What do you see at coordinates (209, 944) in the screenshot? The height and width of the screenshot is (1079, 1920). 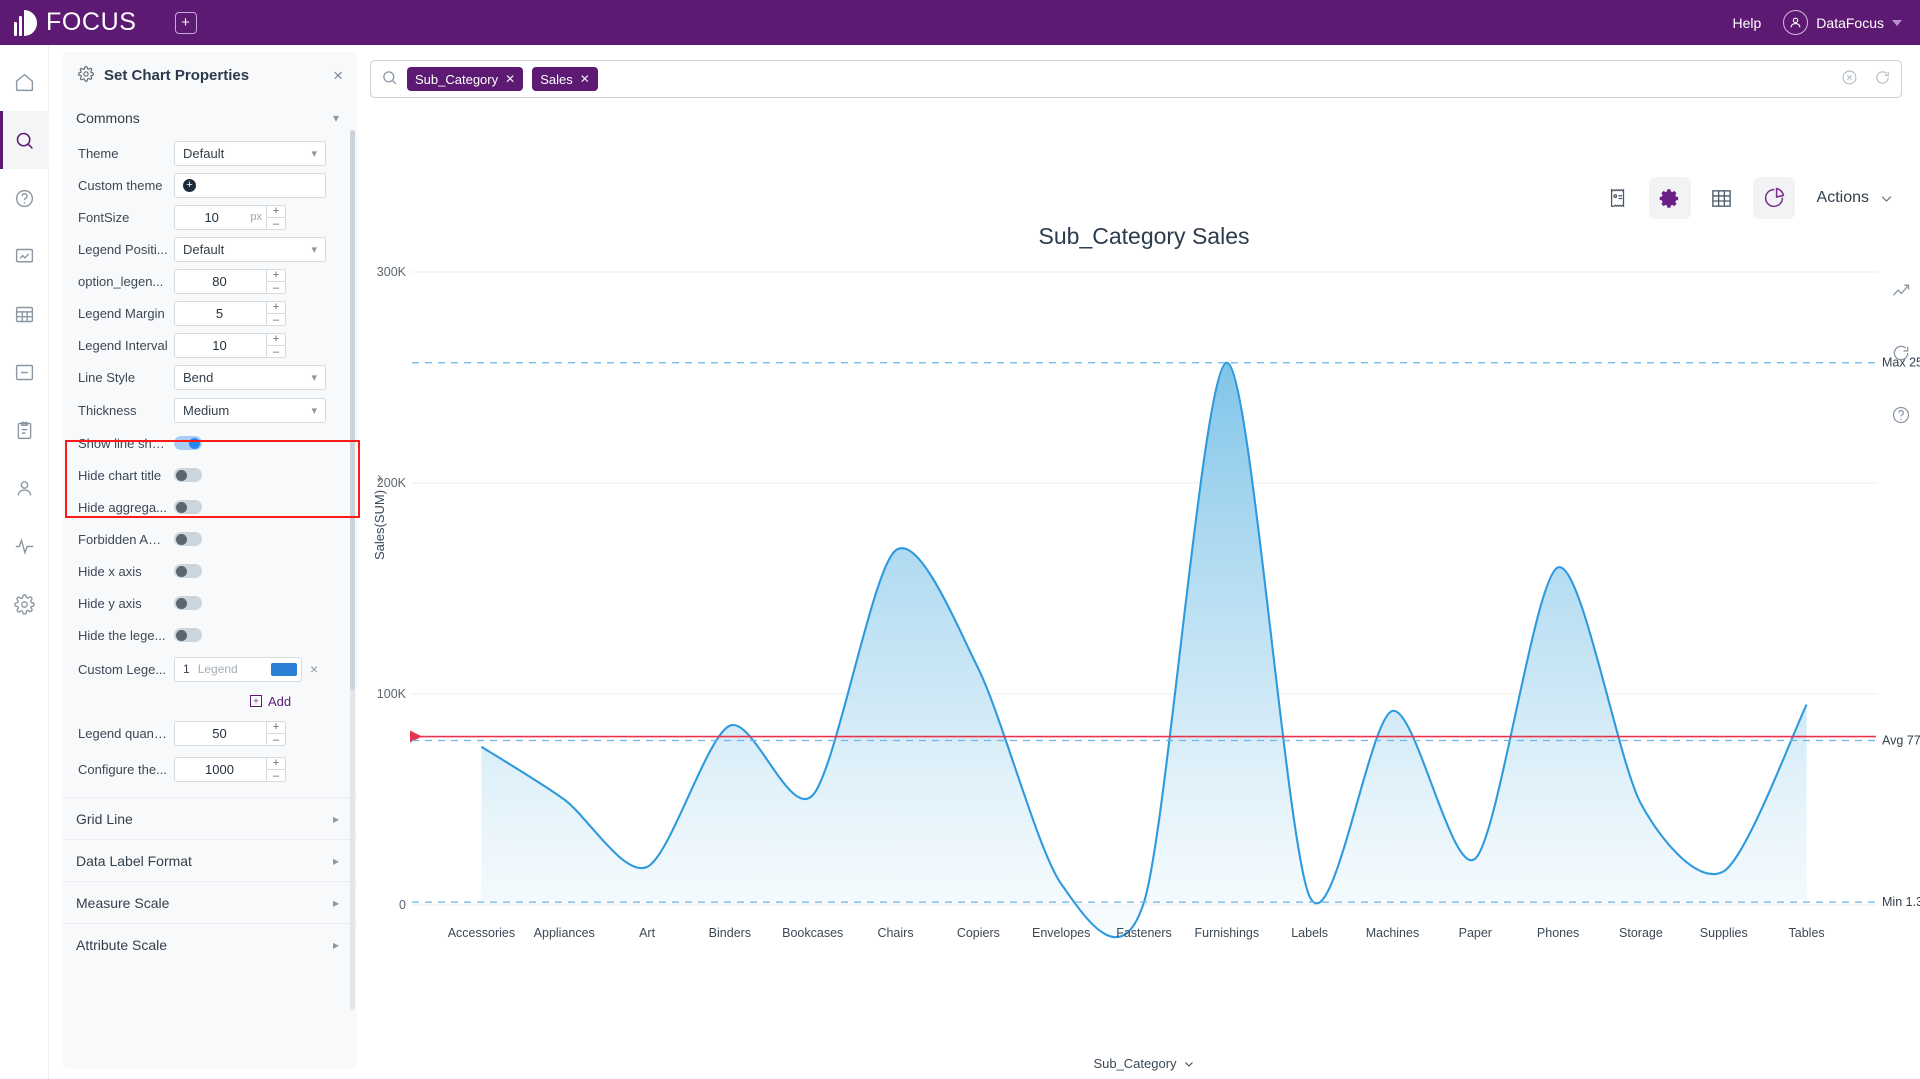 I see `section-attribute-scale: Attribute Scale ▸` at bounding box center [209, 944].